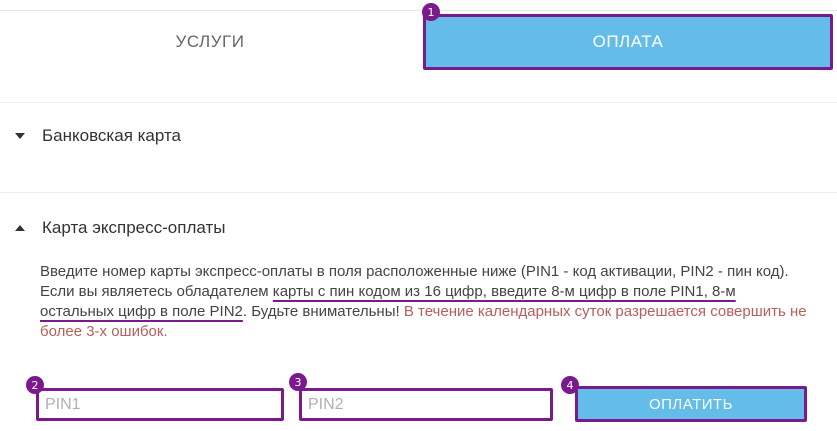 The image size is (837, 431). Describe the element at coordinates (418, 10) in the screenshot. I see `top-divider` at that location.